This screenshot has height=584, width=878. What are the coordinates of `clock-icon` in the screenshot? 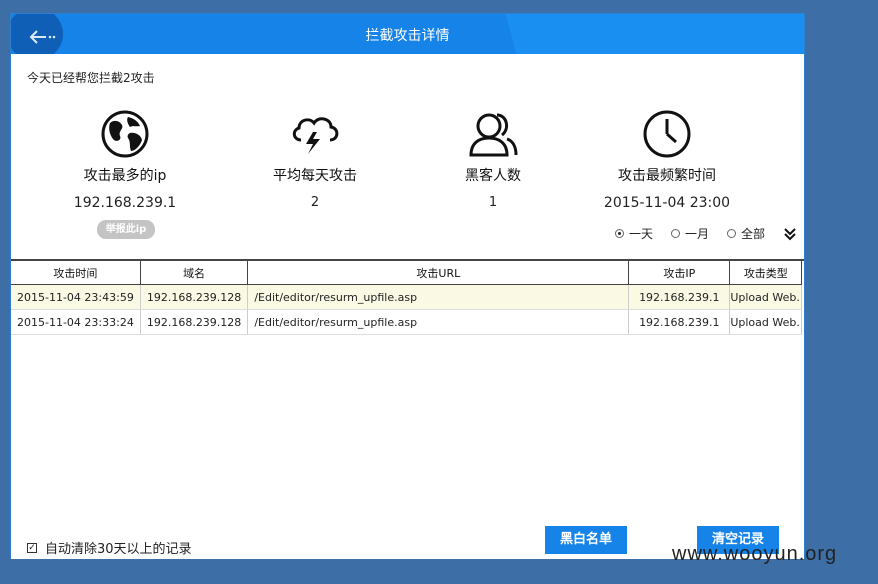 It's located at (667, 134).